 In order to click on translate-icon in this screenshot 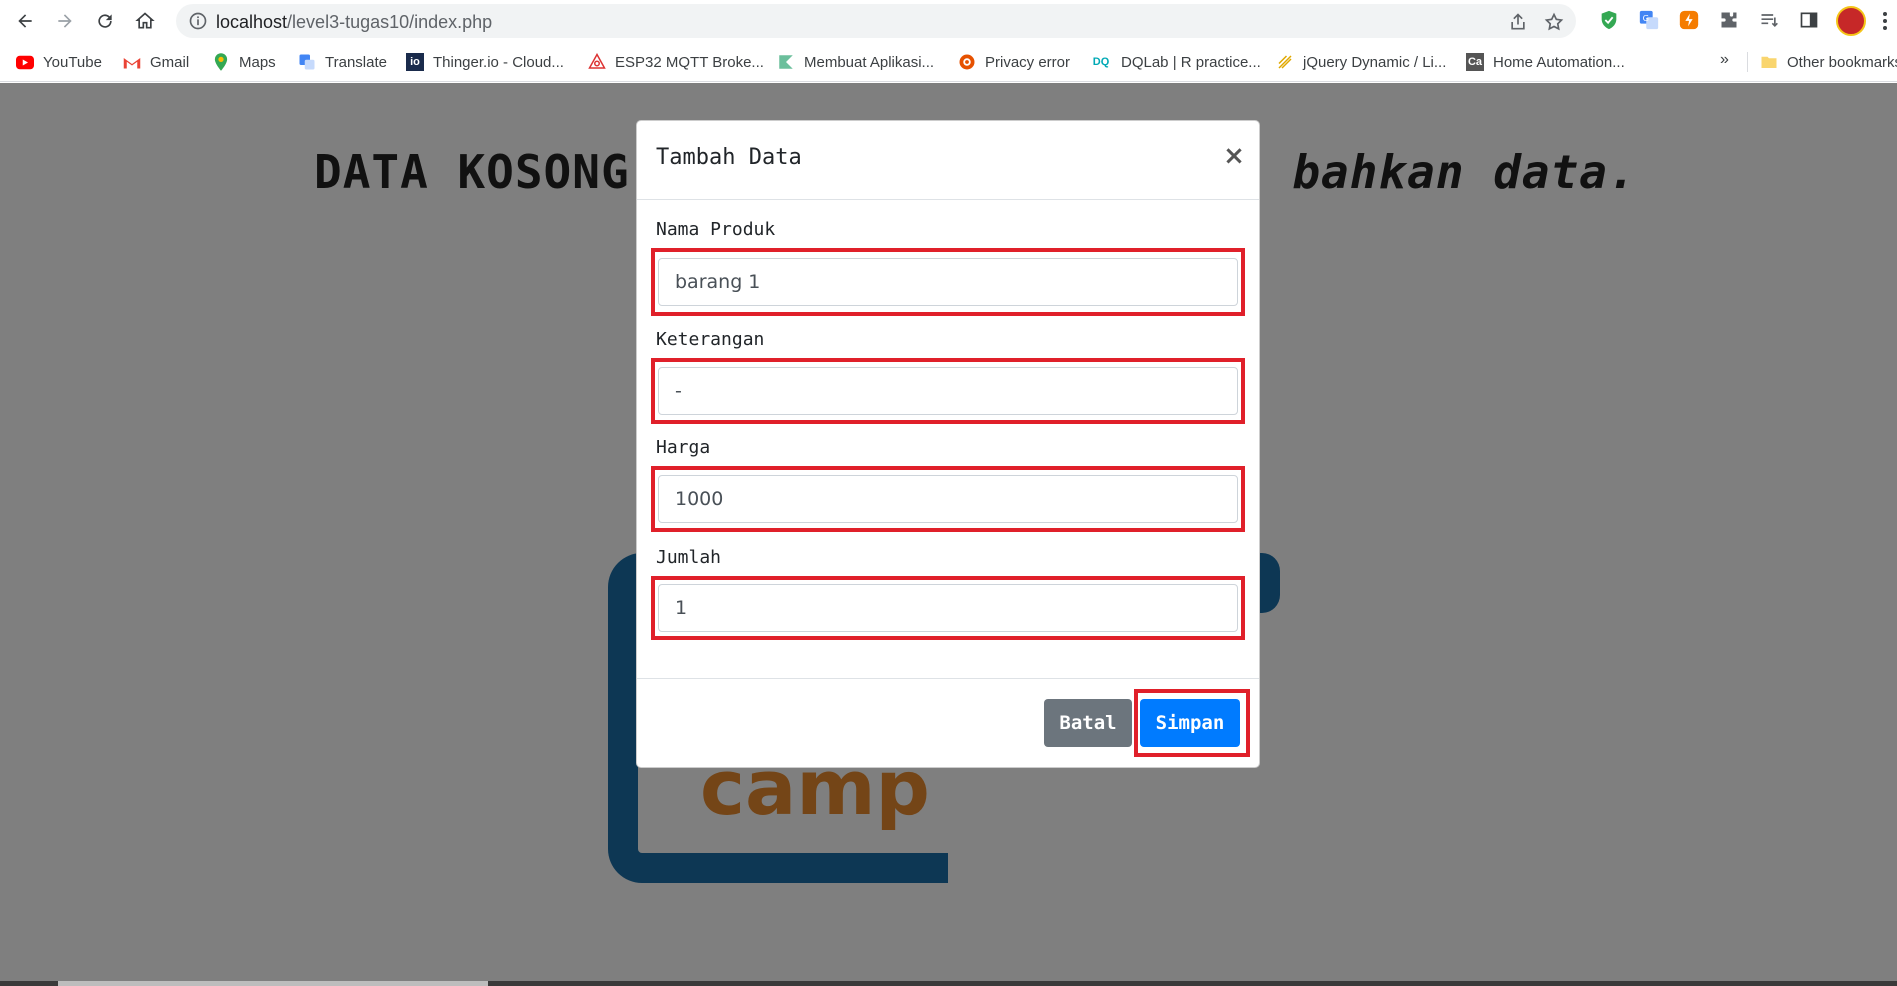, I will do `click(307, 62)`.